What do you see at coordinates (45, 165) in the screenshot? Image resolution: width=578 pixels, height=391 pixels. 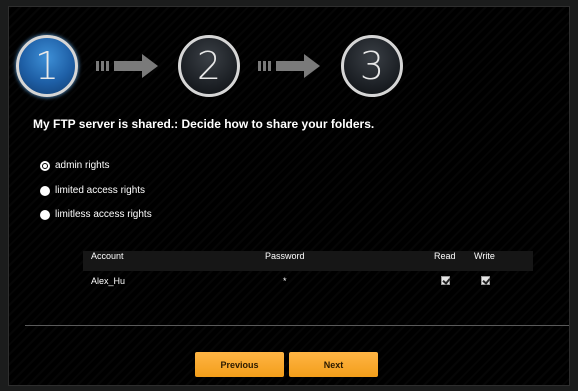 I see `radio-selected-icon` at bounding box center [45, 165].